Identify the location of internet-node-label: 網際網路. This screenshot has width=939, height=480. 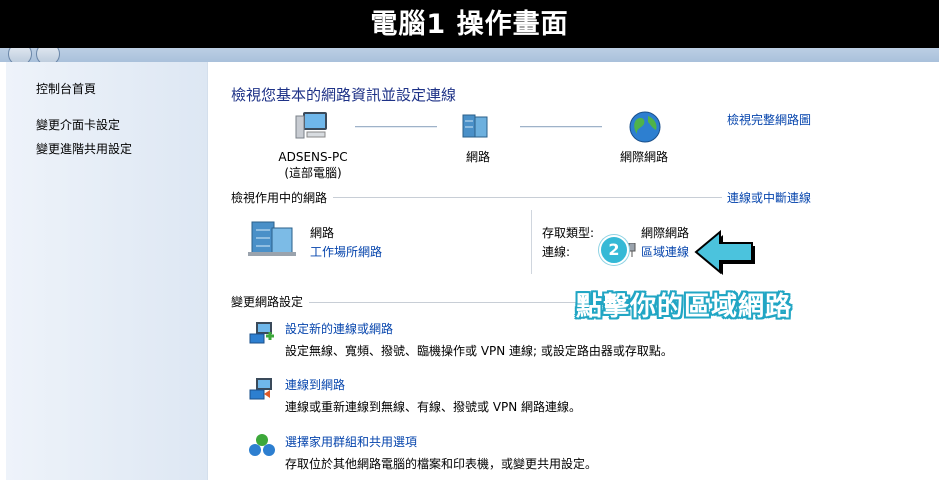
(643, 157).